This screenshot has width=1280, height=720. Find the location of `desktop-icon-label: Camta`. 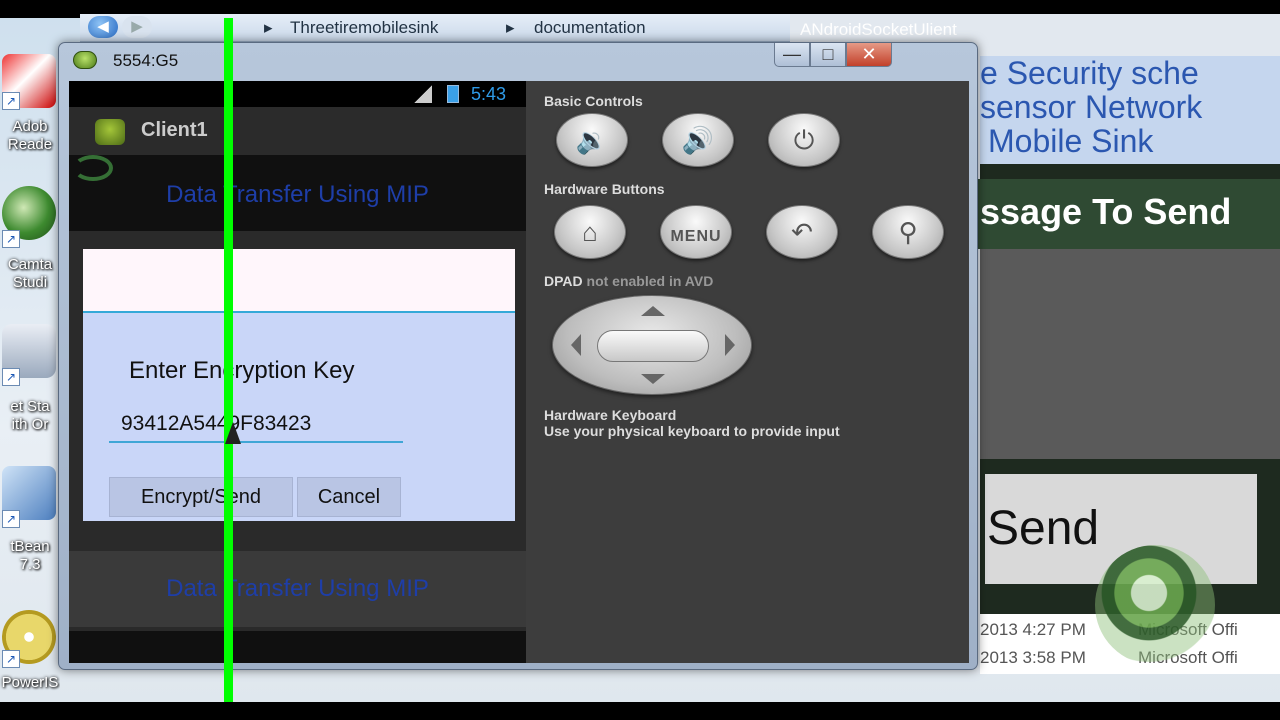

desktop-icon-label: Camta is located at coordinates (30, 264).